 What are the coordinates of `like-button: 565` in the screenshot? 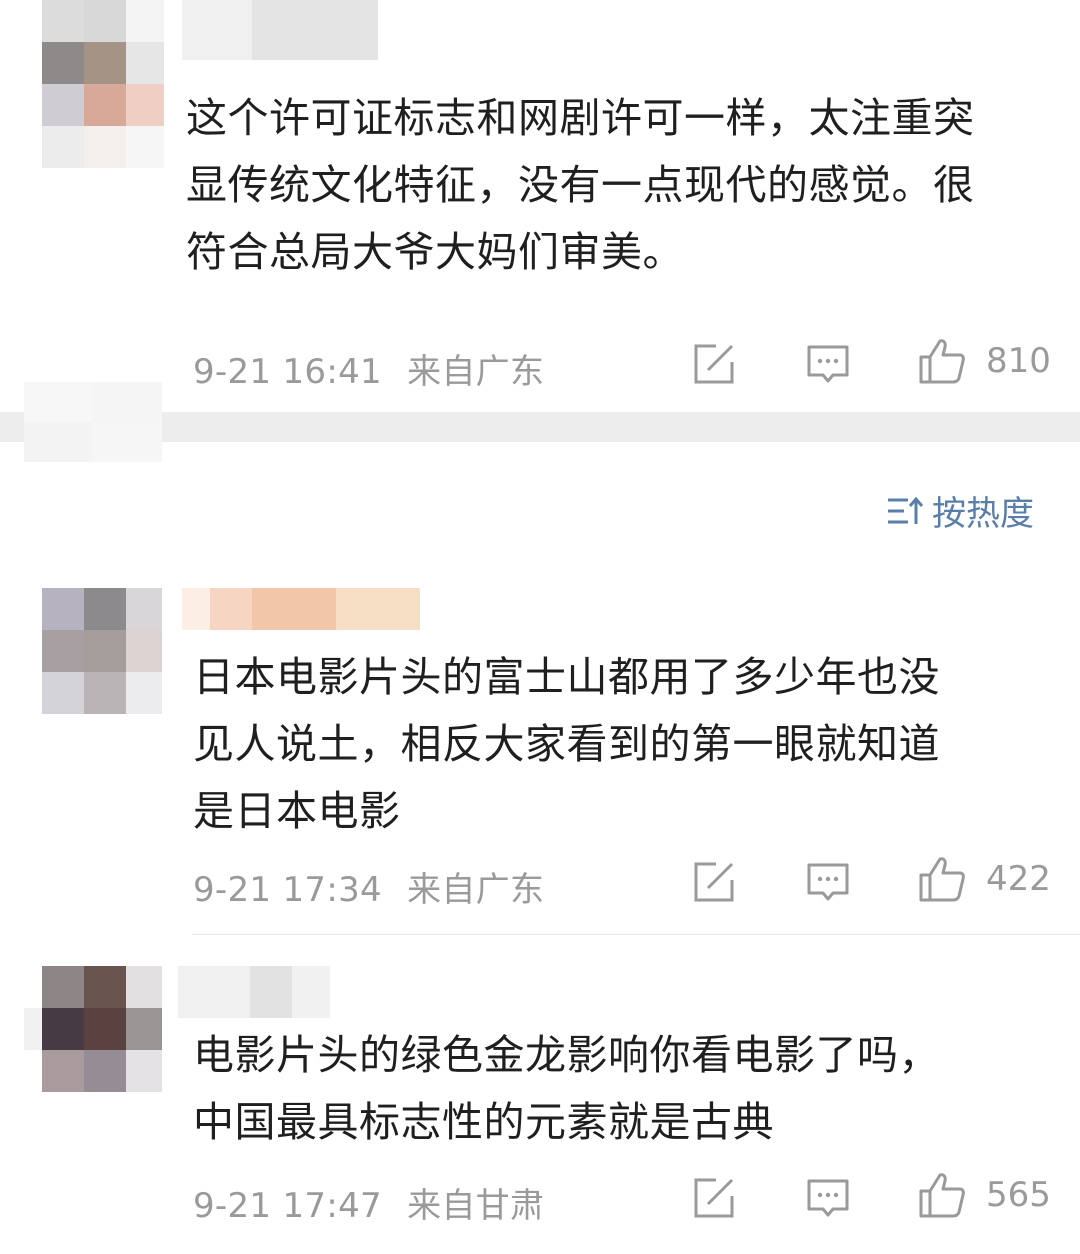 It's located at (984, 1195).